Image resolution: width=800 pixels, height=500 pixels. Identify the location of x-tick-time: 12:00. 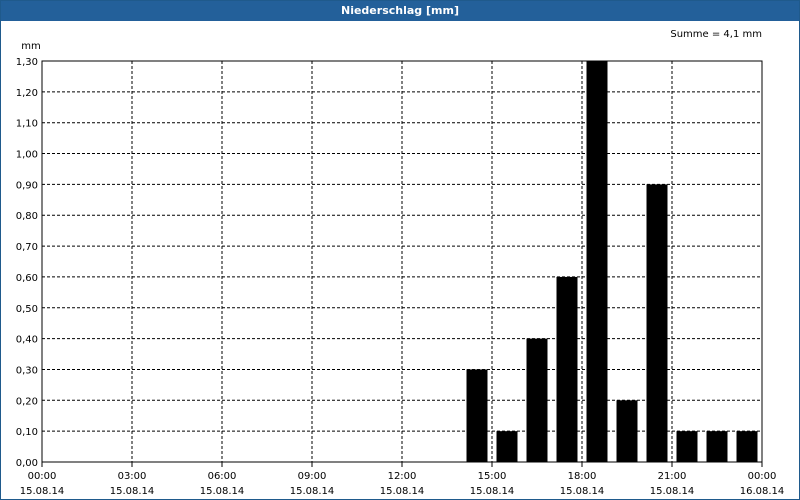
(402, 476).